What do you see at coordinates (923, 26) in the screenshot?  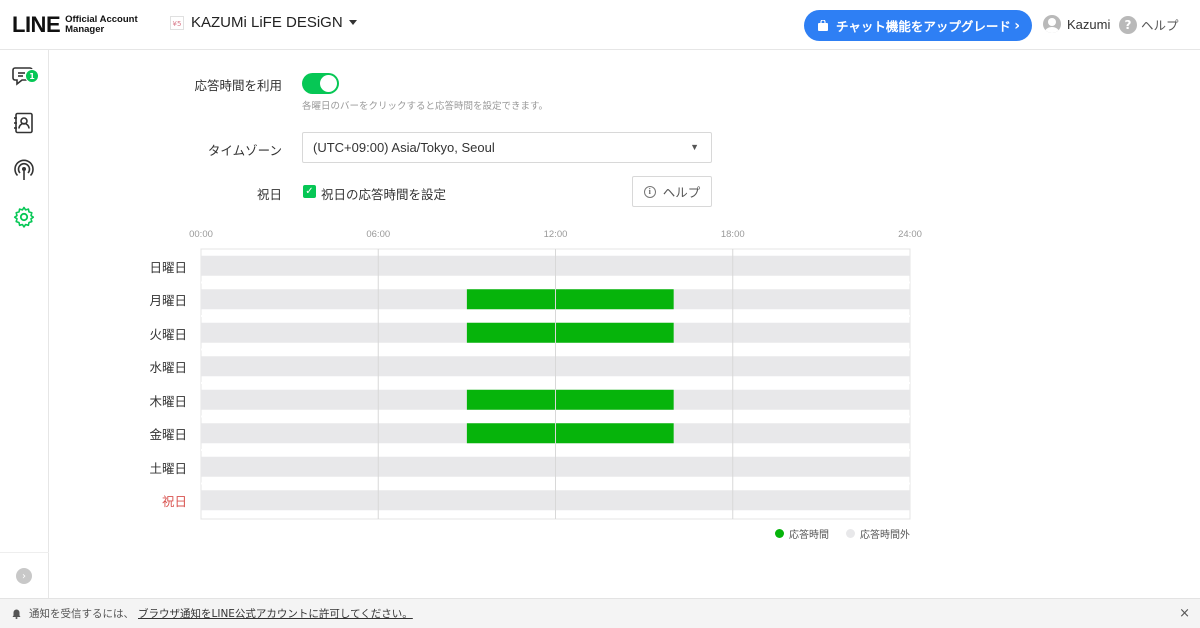 I see `upgrade-label: チャット機能をアップグレード` at bounding box center [923, 26].